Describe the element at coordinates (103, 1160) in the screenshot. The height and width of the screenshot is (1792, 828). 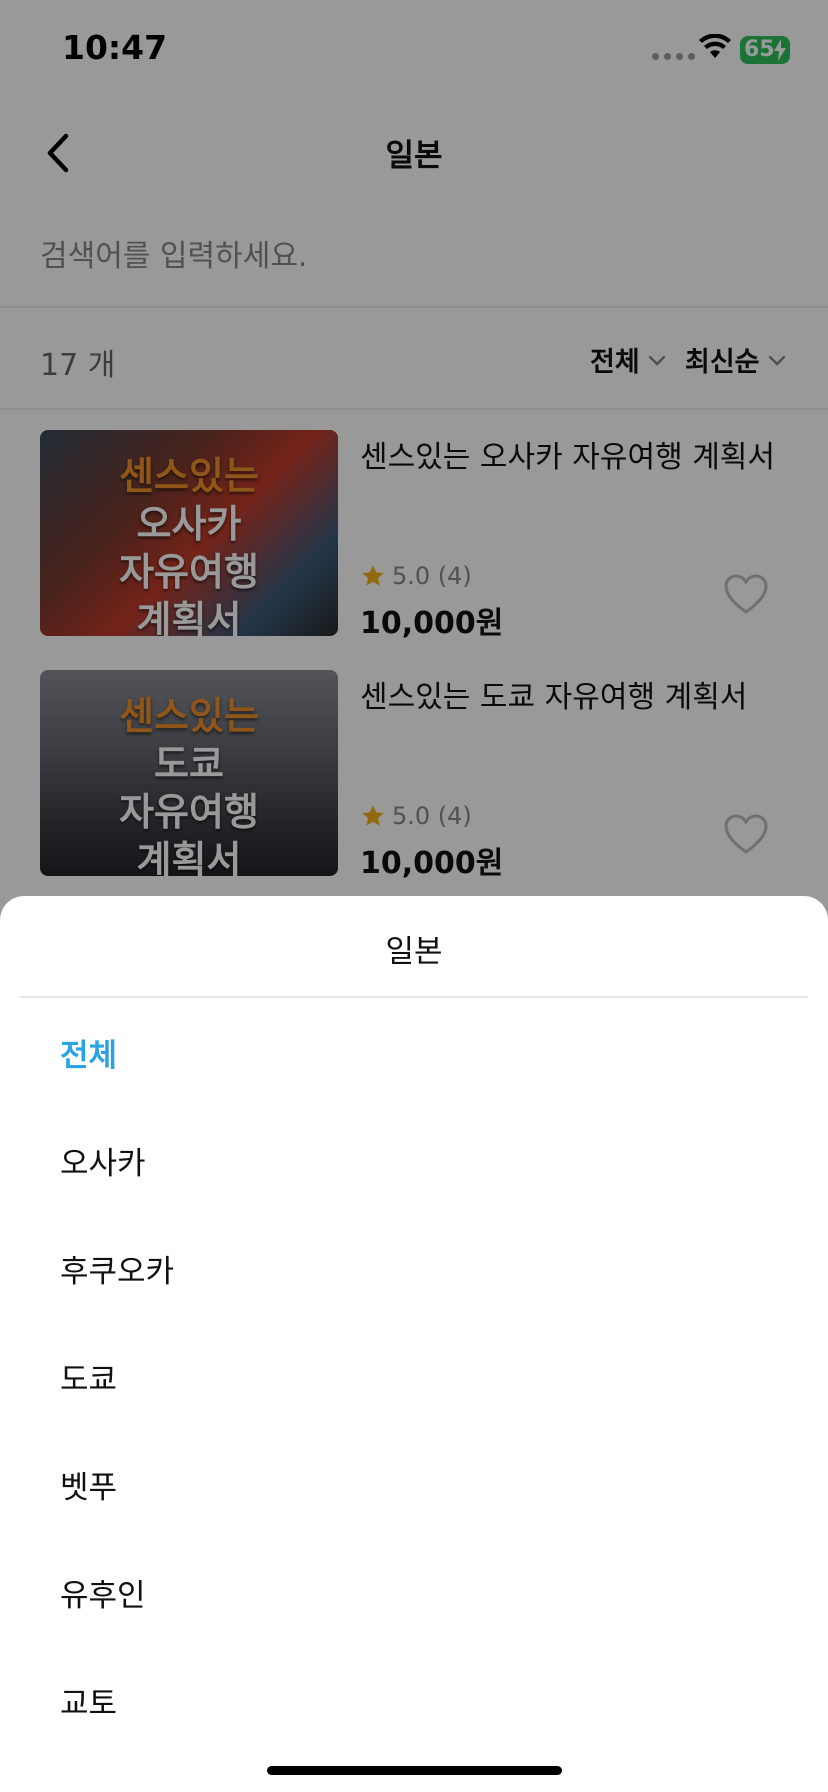
I see `region-option-osaka: 오사카` at that location.